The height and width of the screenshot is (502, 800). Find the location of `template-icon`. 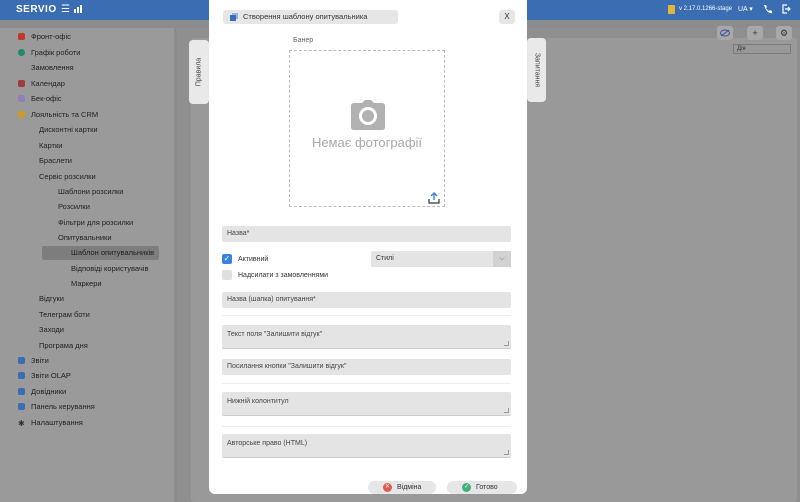

template-icon is located at coordinates (234, 17).